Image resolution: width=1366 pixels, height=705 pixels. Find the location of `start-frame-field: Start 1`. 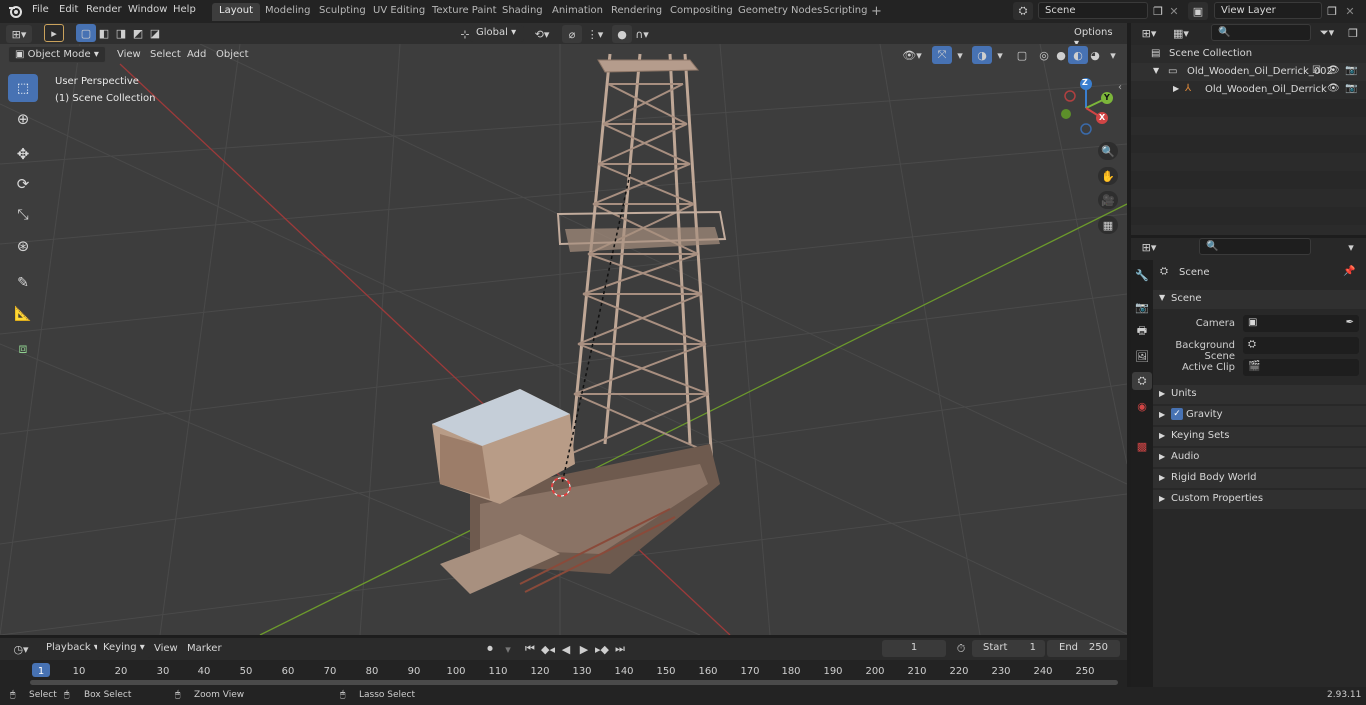

start-frame-field: Start 1 is located at coordinates (1008, 648).